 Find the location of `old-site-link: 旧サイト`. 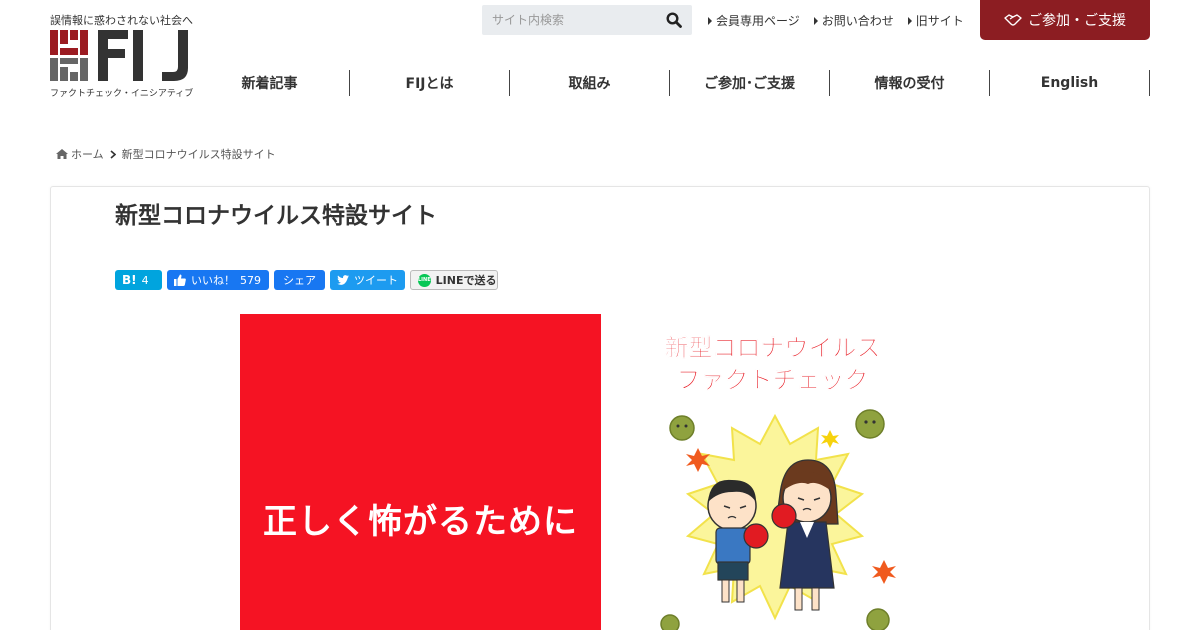

old-site-link: 旧サイト is located at coordinates (935, 20).